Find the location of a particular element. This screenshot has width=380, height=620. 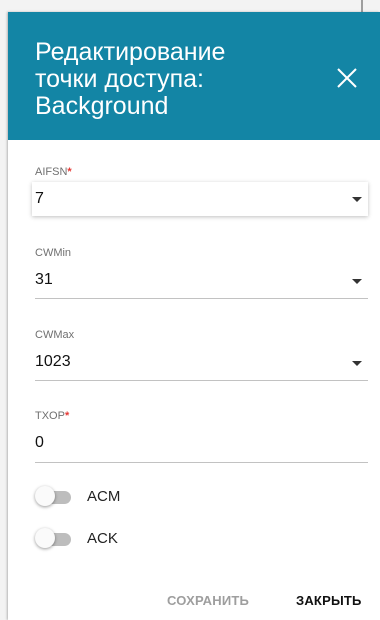

txop-label-text: TXOP is located at coordinates (50, 416).